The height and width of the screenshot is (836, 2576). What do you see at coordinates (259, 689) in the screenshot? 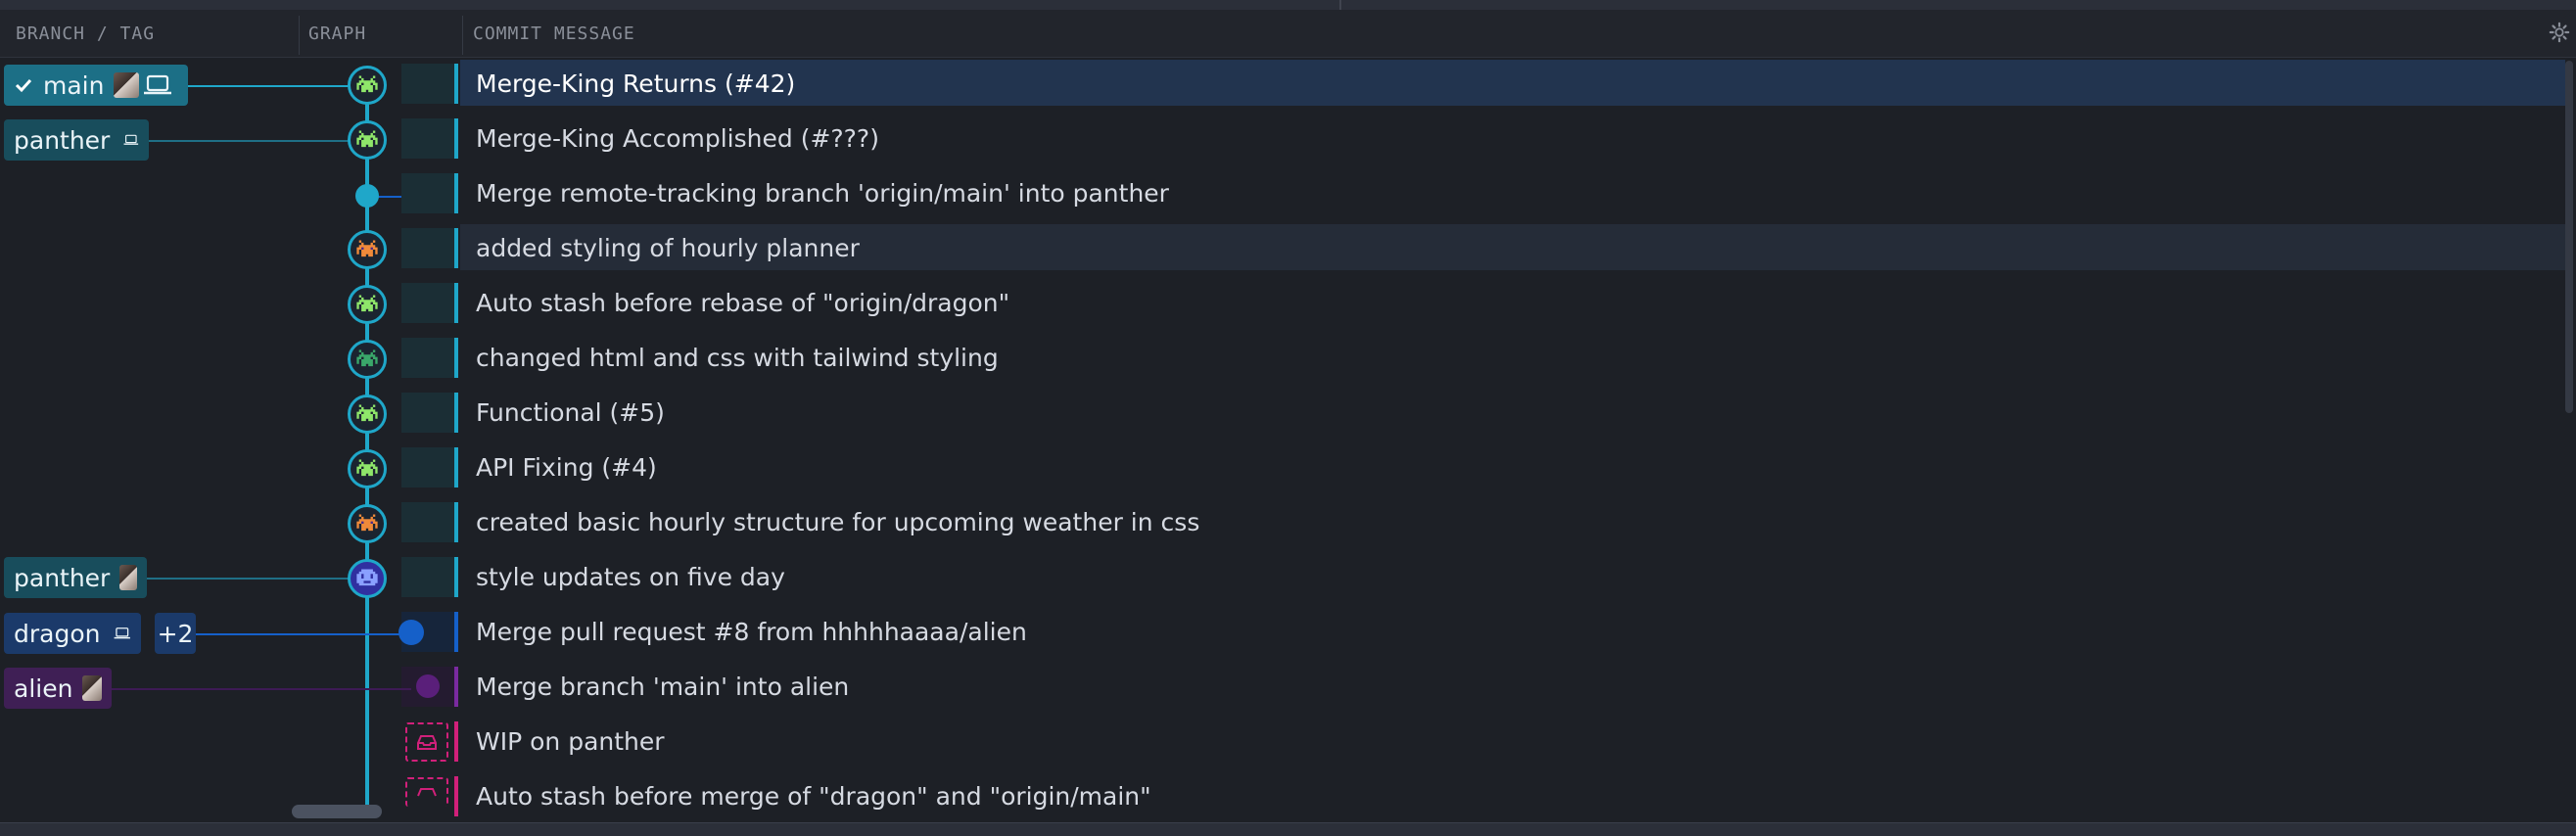
I see `graph-branch-link-alien` at bounding box center [259, 689].